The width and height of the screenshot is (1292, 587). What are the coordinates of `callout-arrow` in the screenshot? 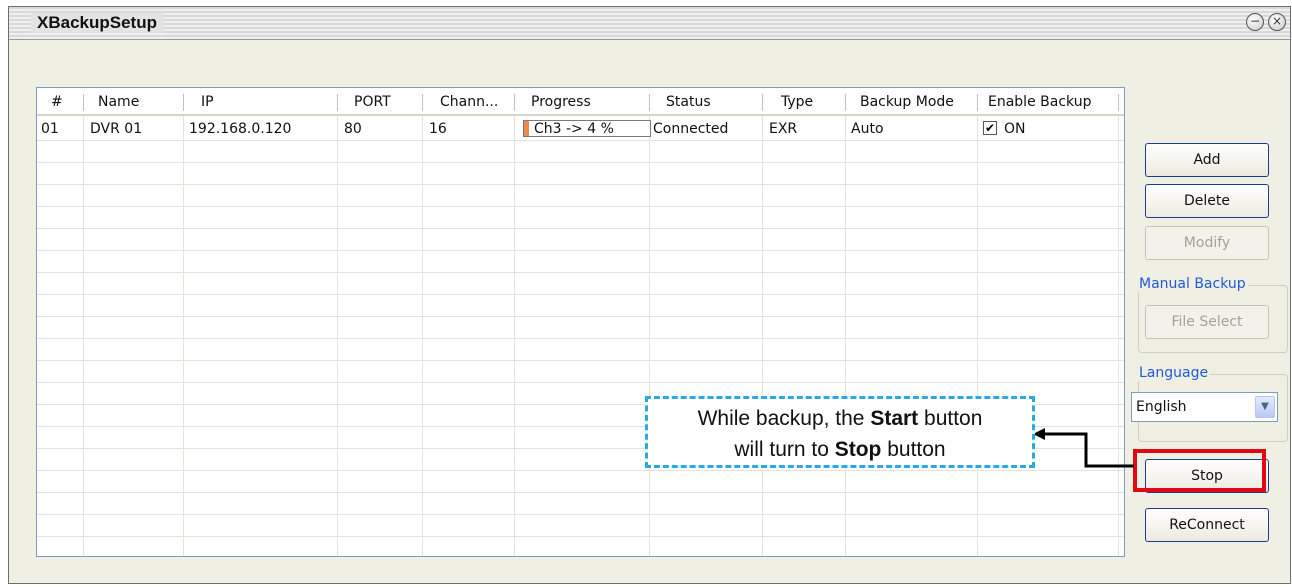 It's located at (1083, 448).